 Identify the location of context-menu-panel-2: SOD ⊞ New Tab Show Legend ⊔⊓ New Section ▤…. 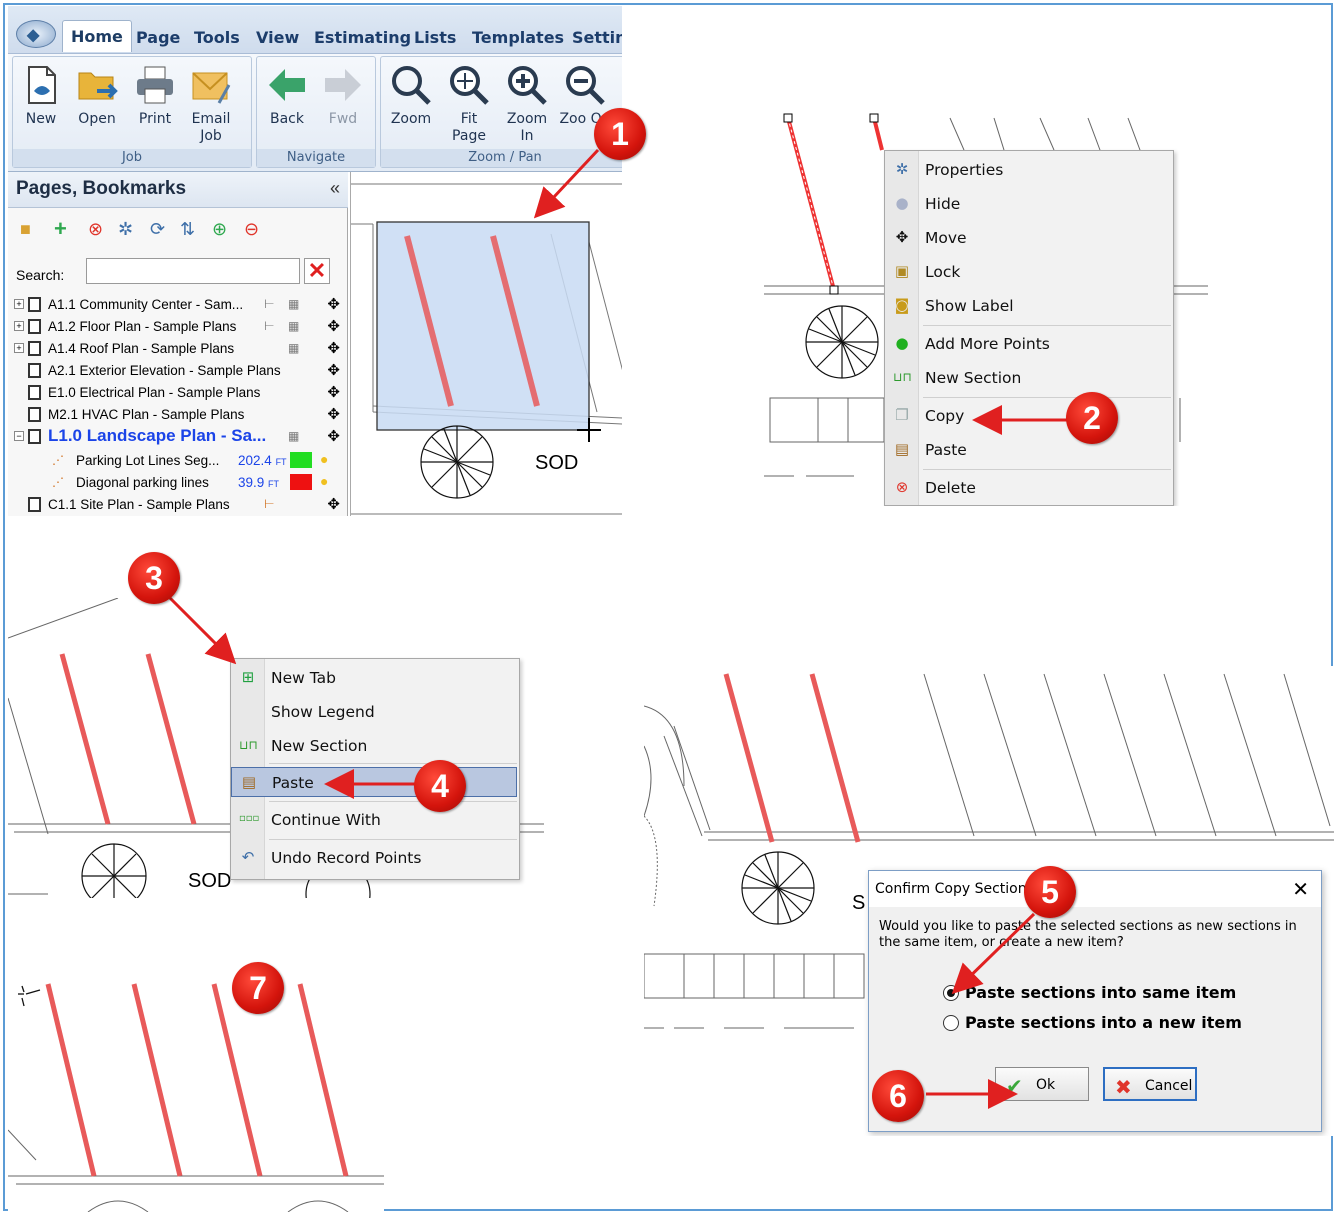
(276, 748).